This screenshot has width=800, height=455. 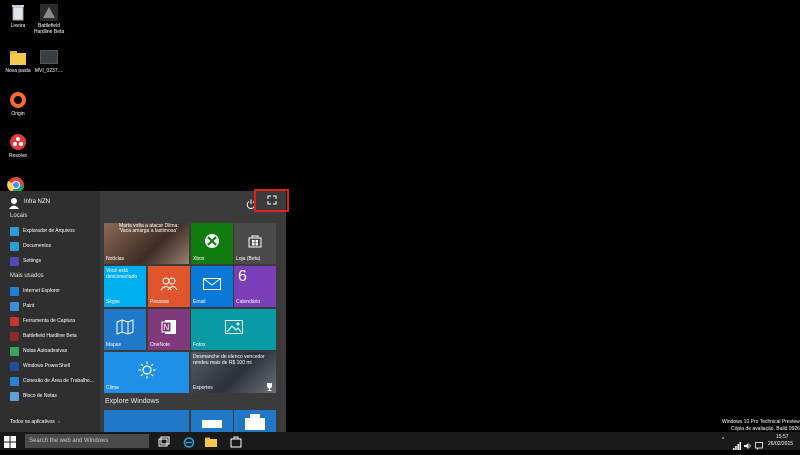 I want to click on mail-icon, so click(x=212, y=284).